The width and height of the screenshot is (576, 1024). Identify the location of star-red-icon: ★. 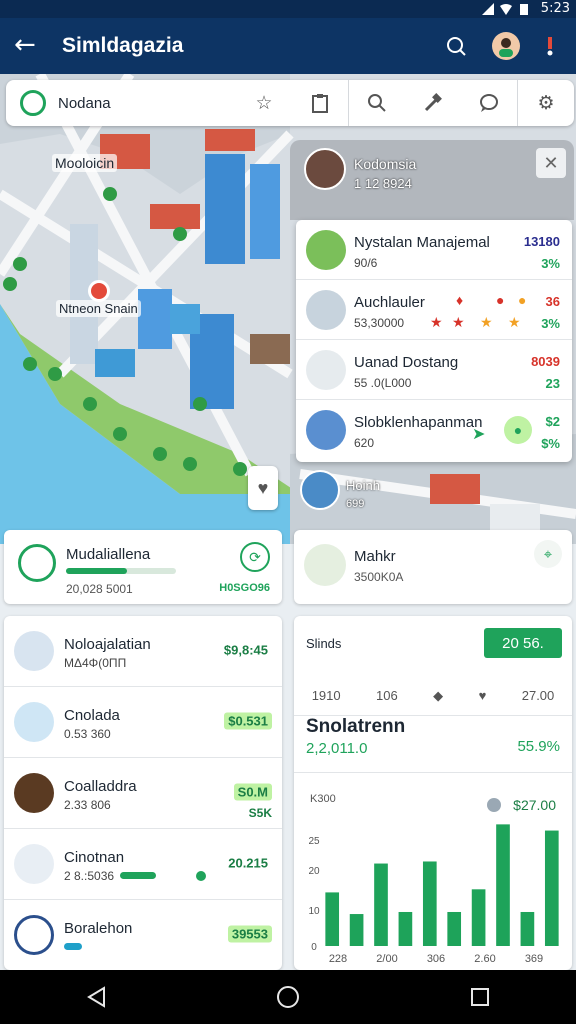
(436, 322).